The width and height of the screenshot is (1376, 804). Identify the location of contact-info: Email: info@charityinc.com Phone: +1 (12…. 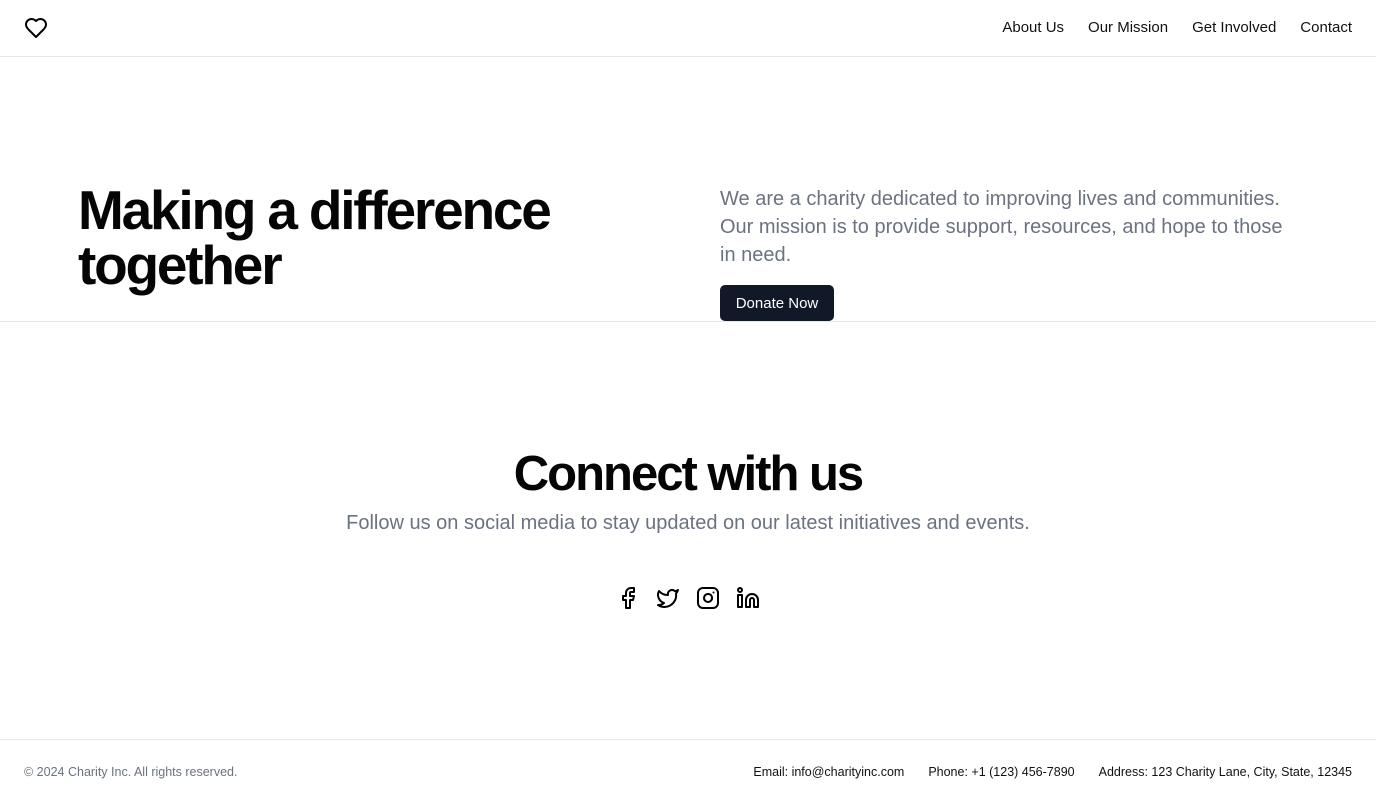
(1052, 772).